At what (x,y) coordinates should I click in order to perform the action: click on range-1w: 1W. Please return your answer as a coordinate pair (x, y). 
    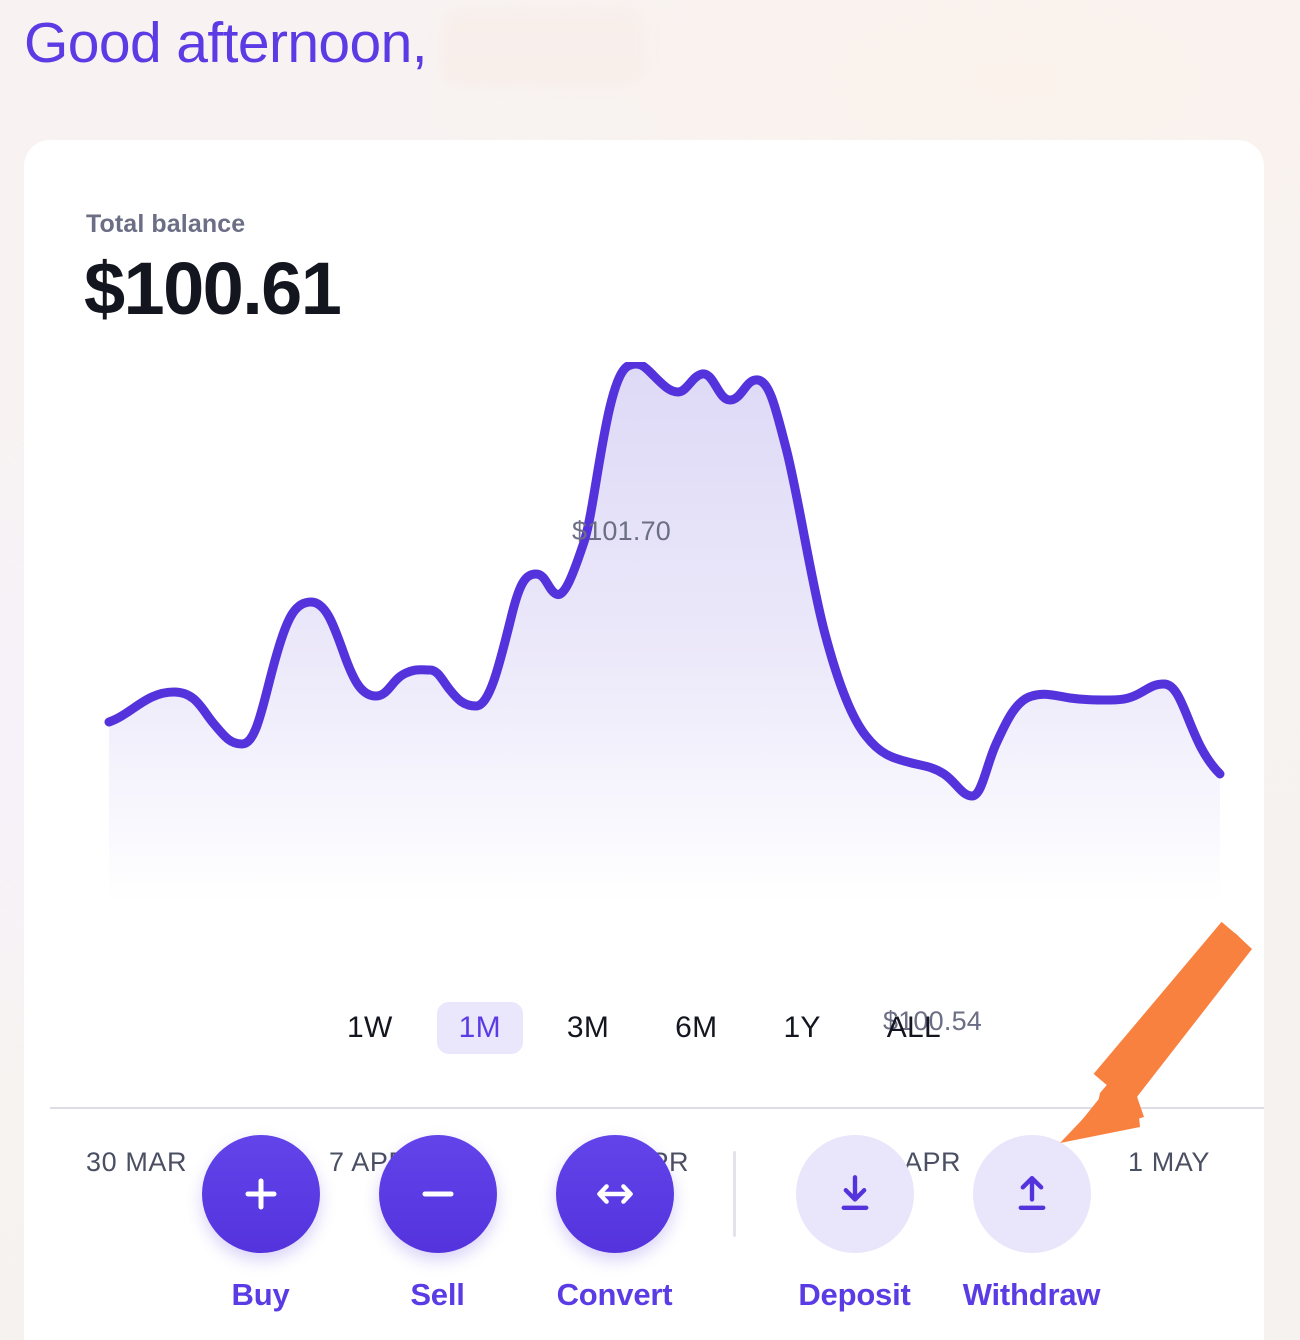
    Looking at the image, I should click on (370, 1028).